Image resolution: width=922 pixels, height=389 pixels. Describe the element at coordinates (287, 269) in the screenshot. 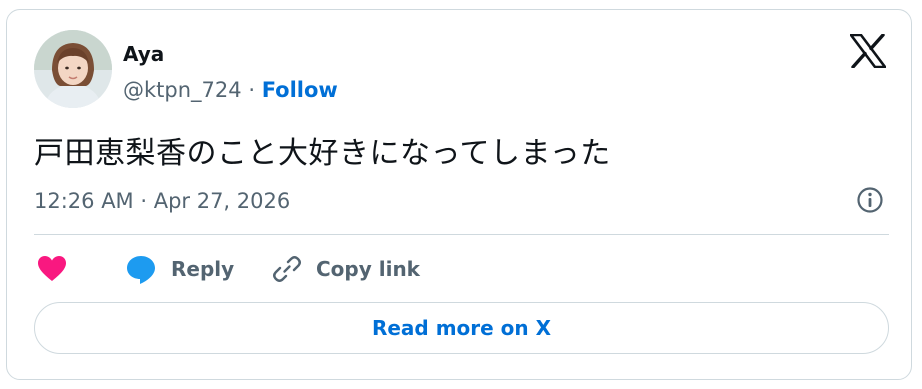

I see `link-icon` at that location.